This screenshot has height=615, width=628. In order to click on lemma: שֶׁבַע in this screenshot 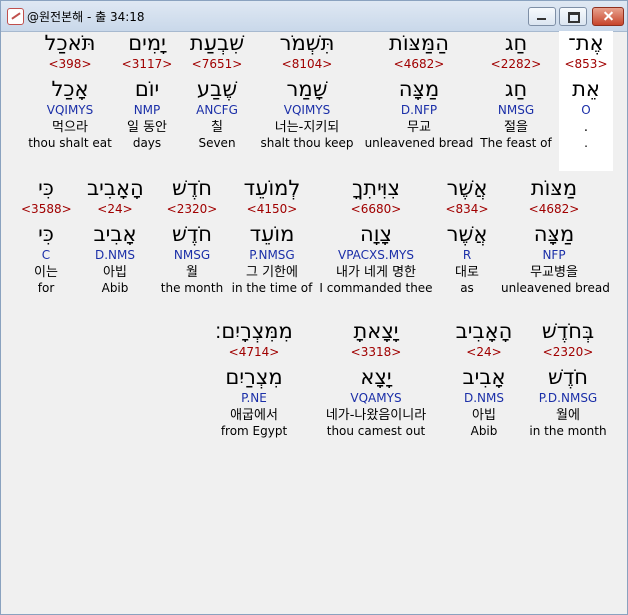, I will do `click(217, 89)`.